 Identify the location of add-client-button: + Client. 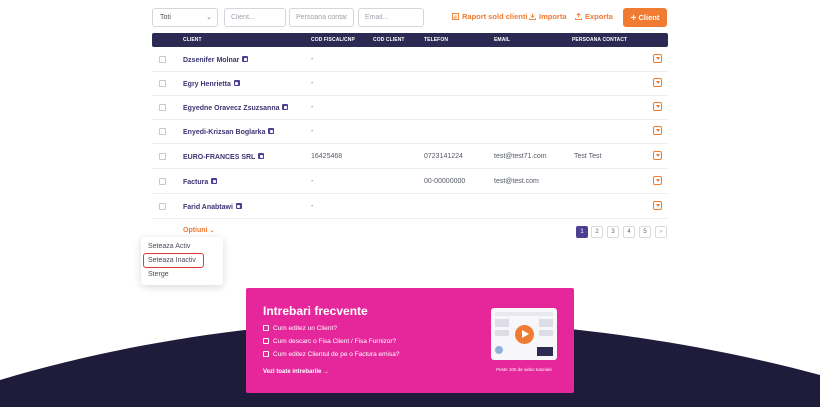
(645, 17).